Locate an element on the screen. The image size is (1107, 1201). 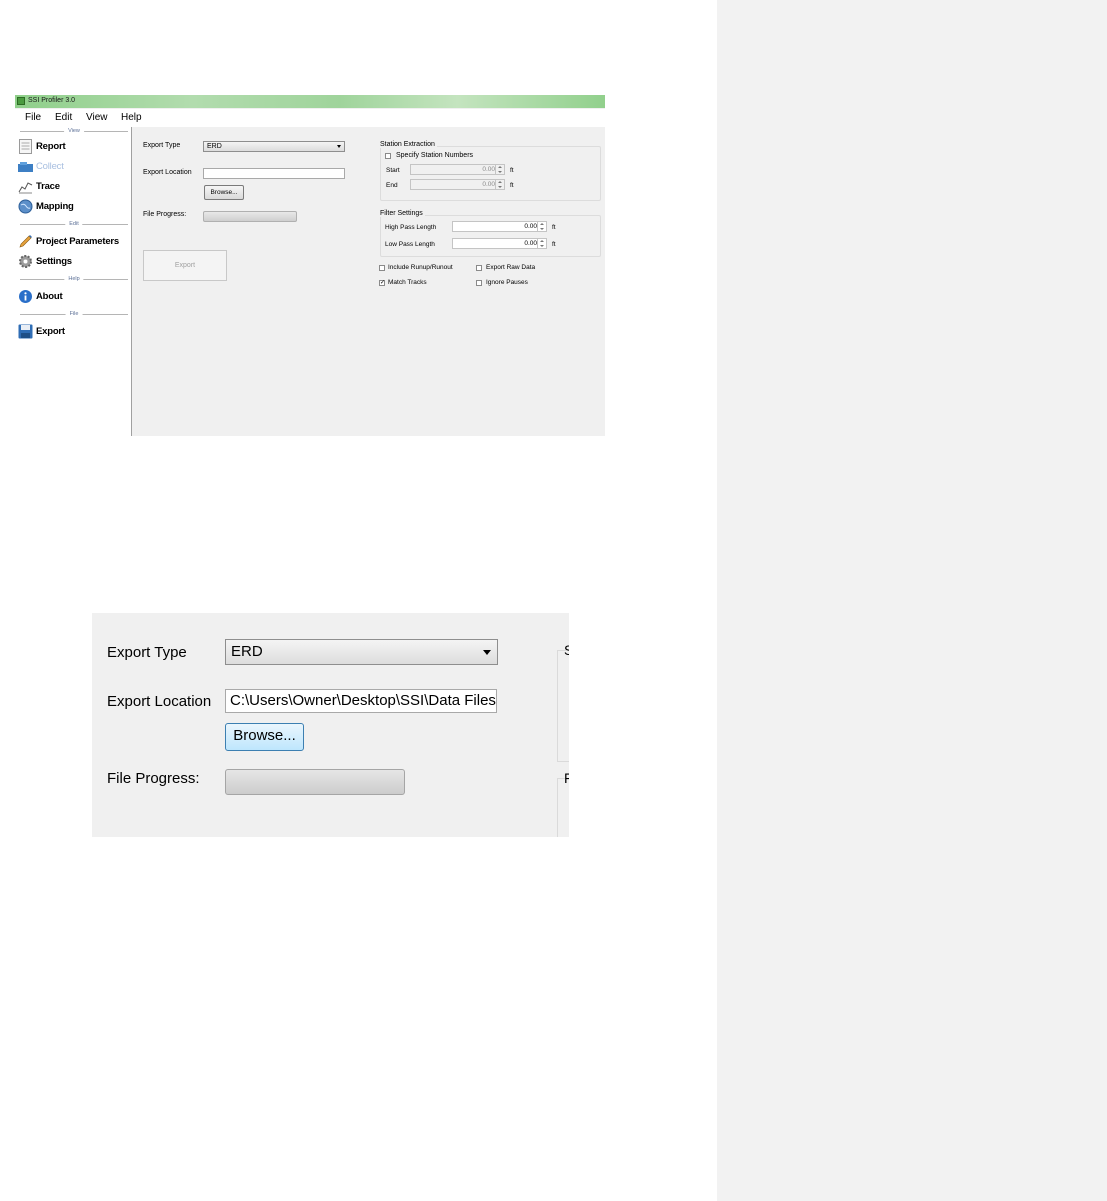
export-raw-data-checkbox is located at coordinates (479, 268).